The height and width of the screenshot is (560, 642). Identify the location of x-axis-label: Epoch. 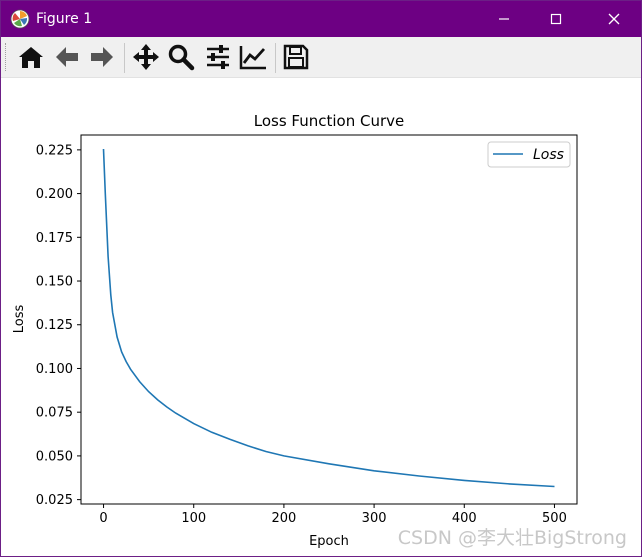
(329, 541).